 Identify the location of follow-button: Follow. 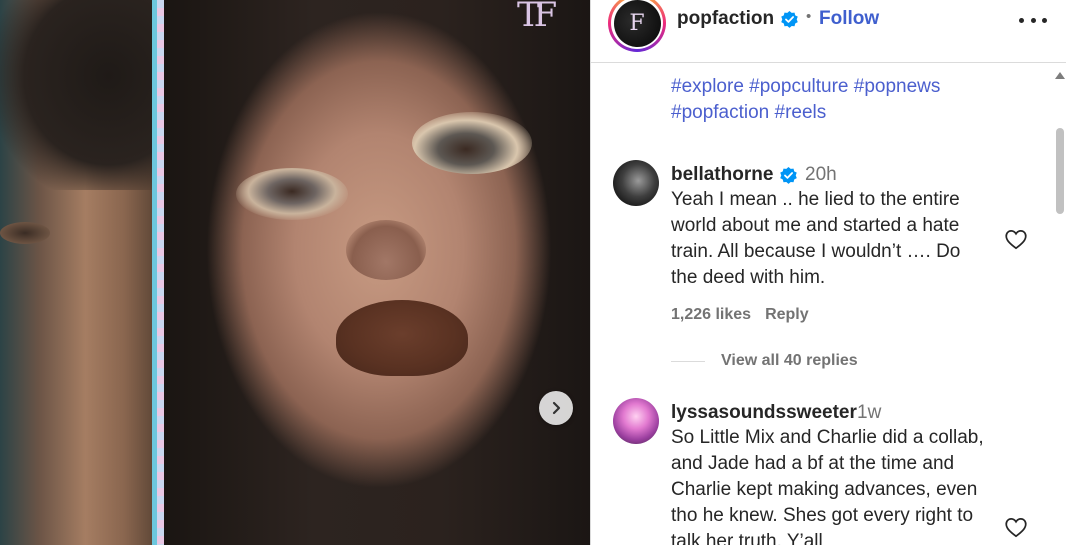
(849, 19).